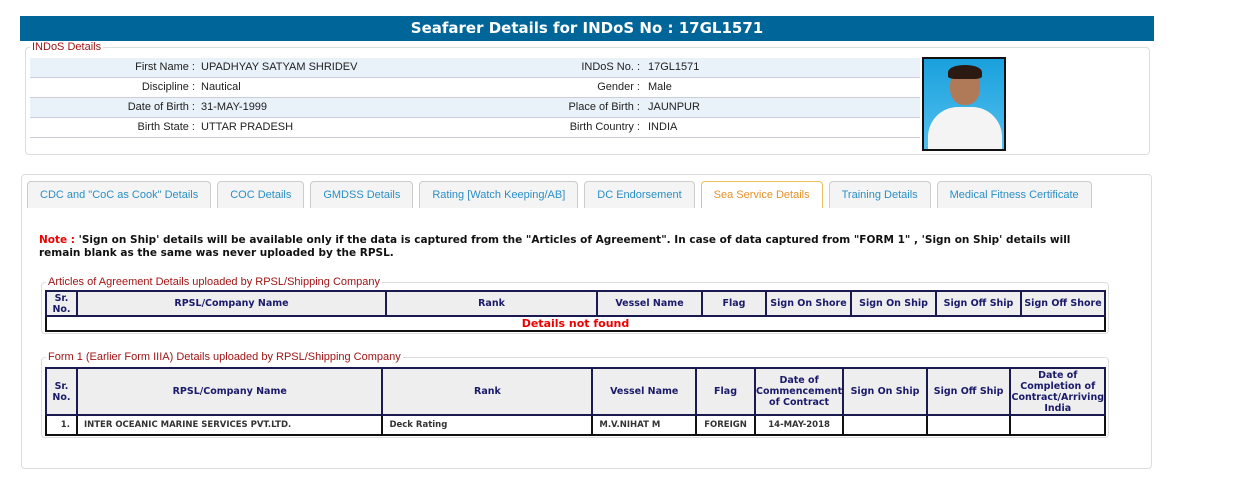 The width and height of the screenshot is (1240, 494). What do you see at coordinates (604, 107) in the screenshot?
I see `place-of-birth-label: Place of Birth :` at bounding box center [604, 107].